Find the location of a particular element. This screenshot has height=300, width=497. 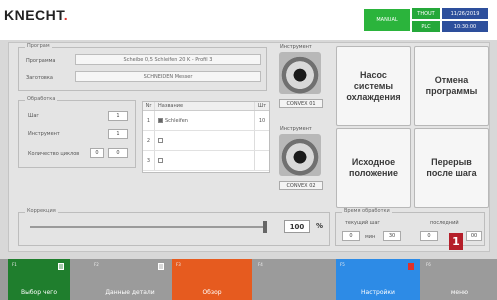

tool2-code: CONVEX 02 is located at coordinates (301, 185).